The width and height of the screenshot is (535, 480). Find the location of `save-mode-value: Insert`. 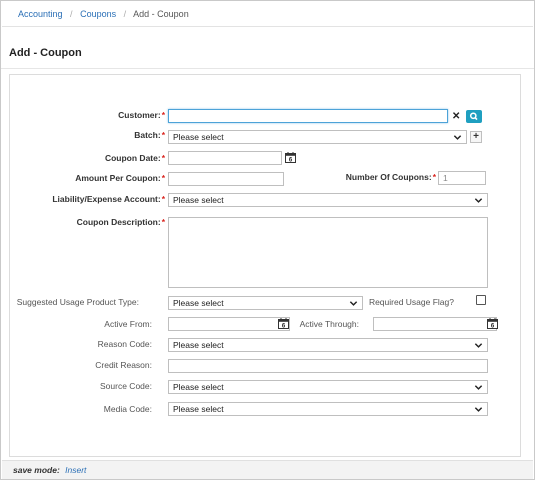

save-mode-value: Insert is located at coordinates (76, 470).